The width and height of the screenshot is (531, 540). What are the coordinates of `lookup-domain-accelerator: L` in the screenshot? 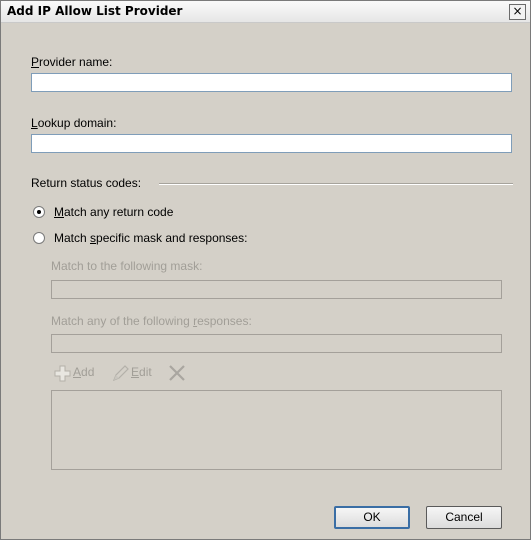 It's located at (34, 123).